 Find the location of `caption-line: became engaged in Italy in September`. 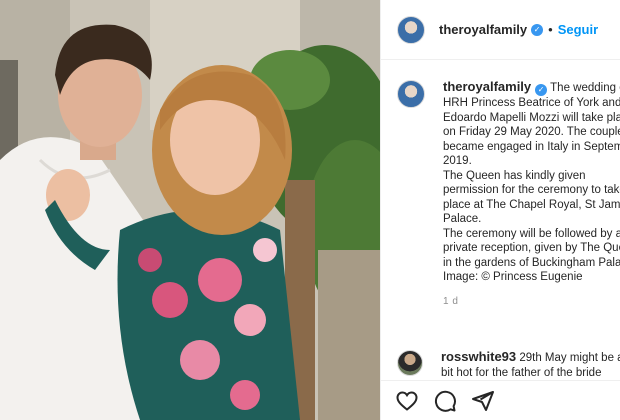

caption-line: became engaged in Italy in September is located at coordinates (531, 146).